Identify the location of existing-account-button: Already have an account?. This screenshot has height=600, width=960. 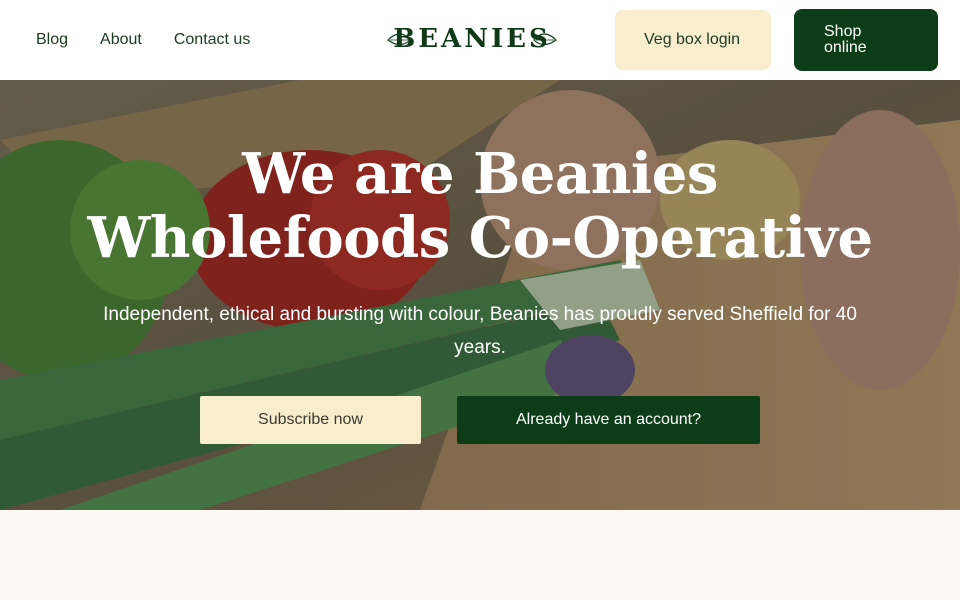
(608, 420).